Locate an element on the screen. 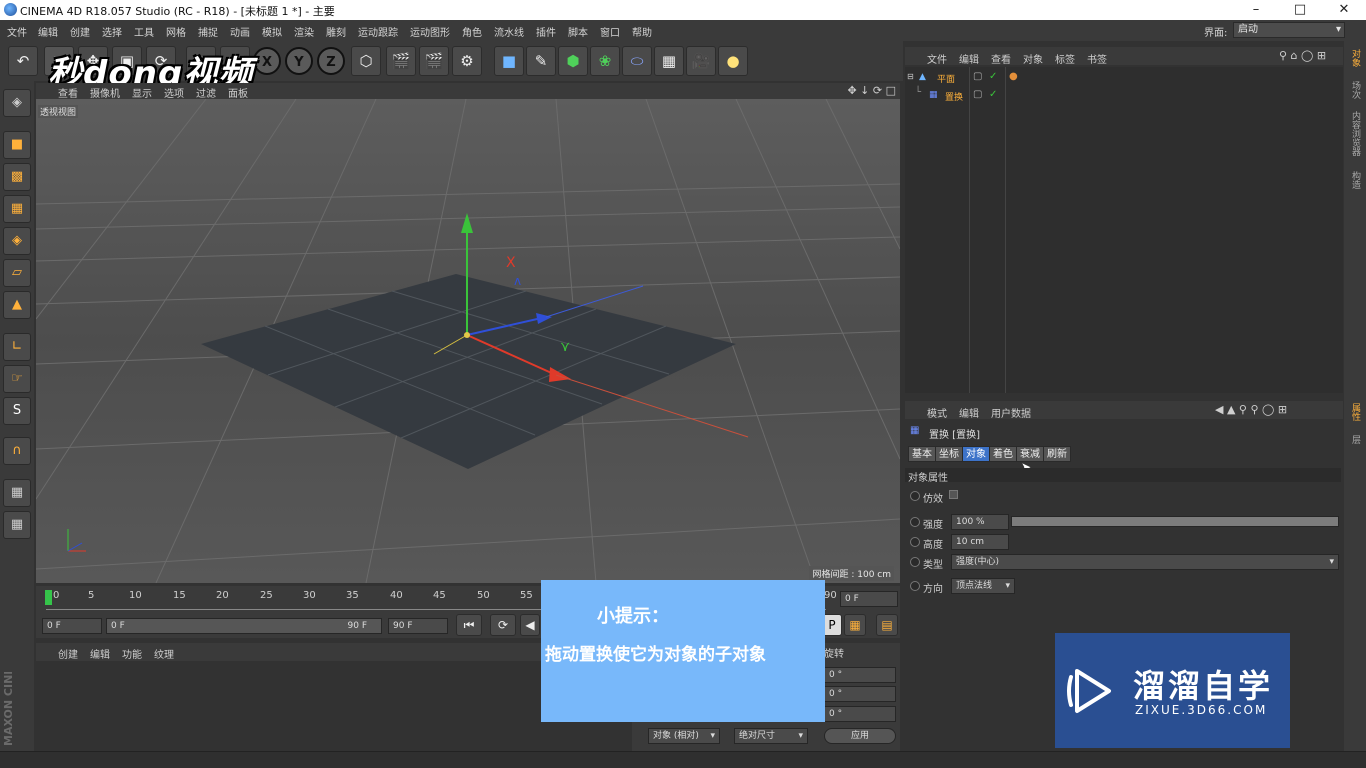 This screenshot has height=768, width=1366. object-name: 平面 is located at coordinates (946, 78).